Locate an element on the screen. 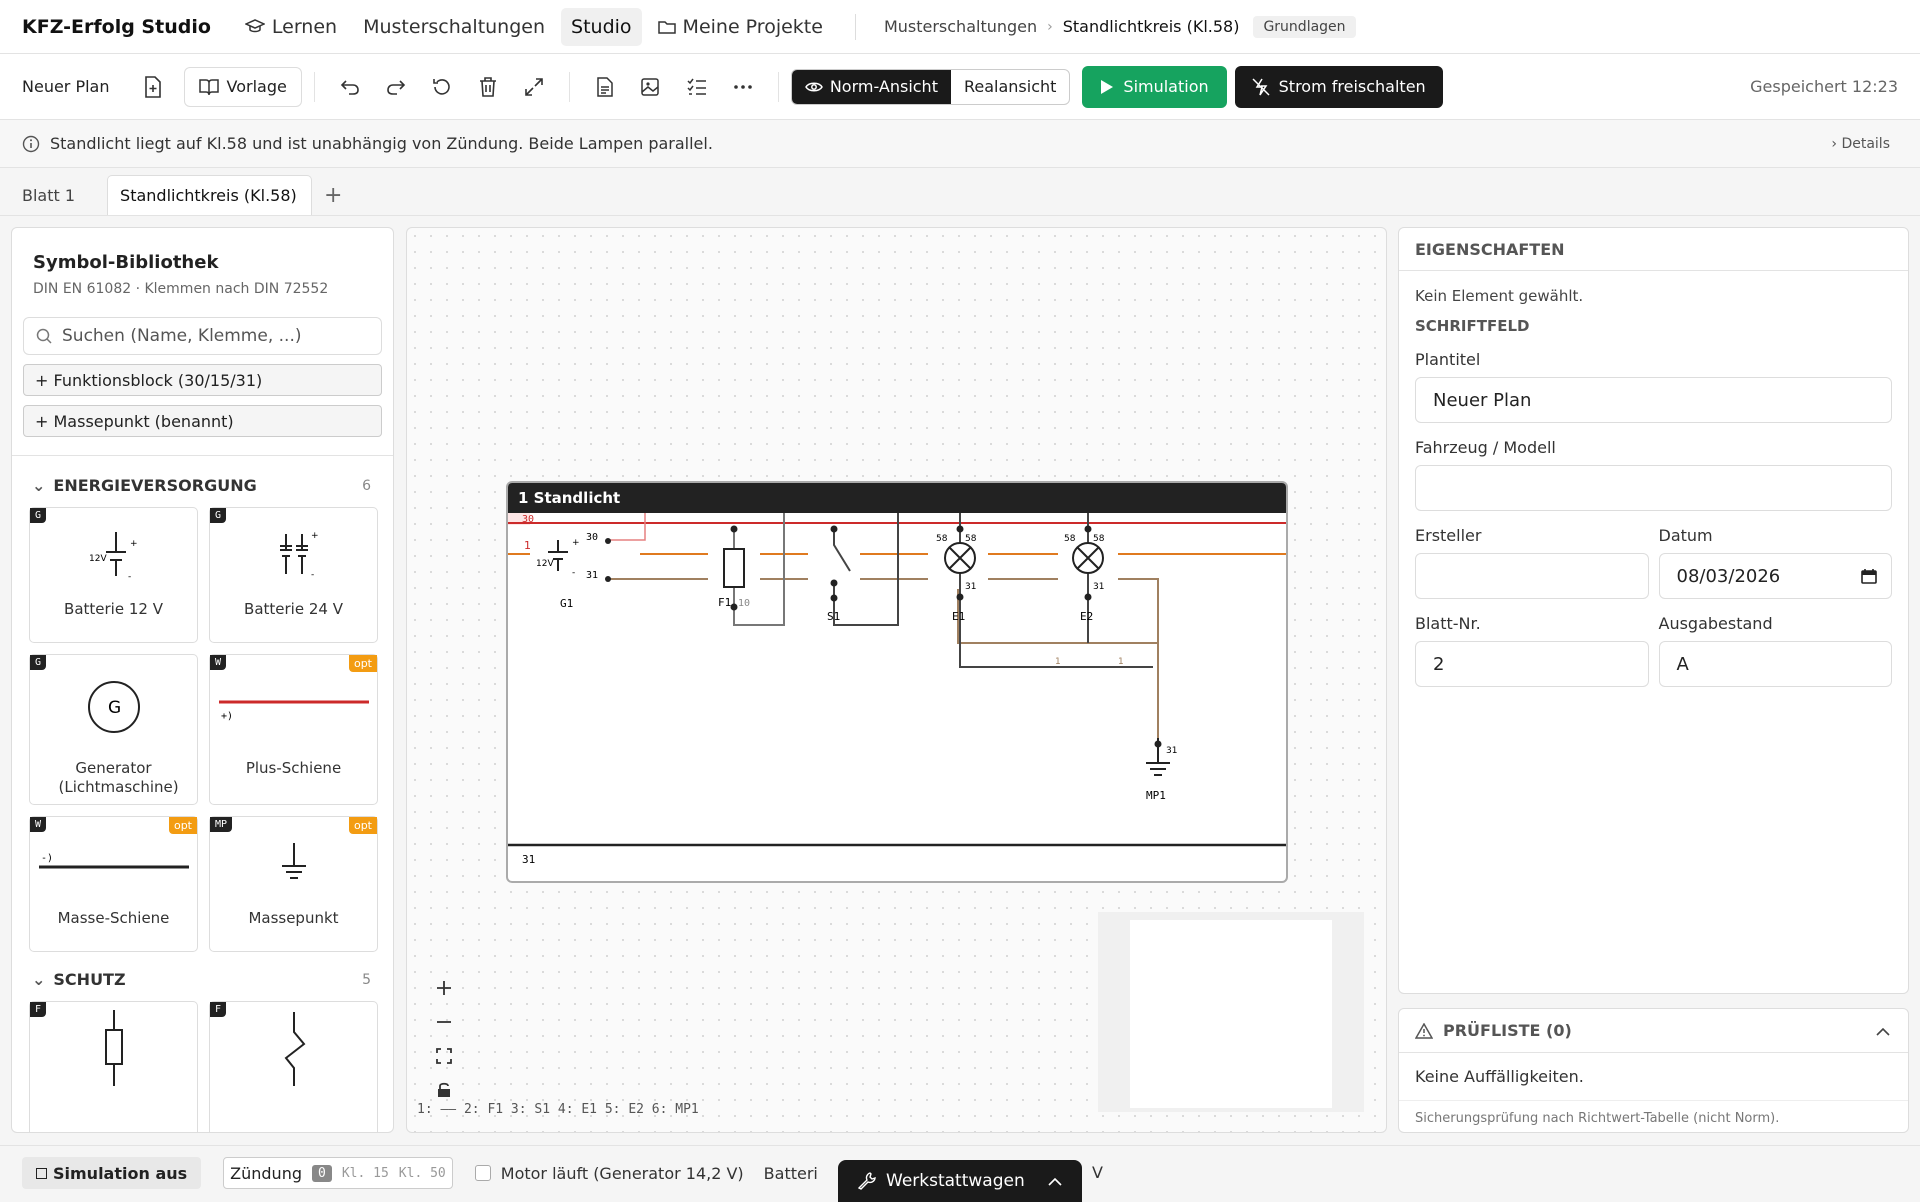 The height and width of the screenshot is (1202, 1920). wire-label-a: 1 is located at coordinates (1058, 662).